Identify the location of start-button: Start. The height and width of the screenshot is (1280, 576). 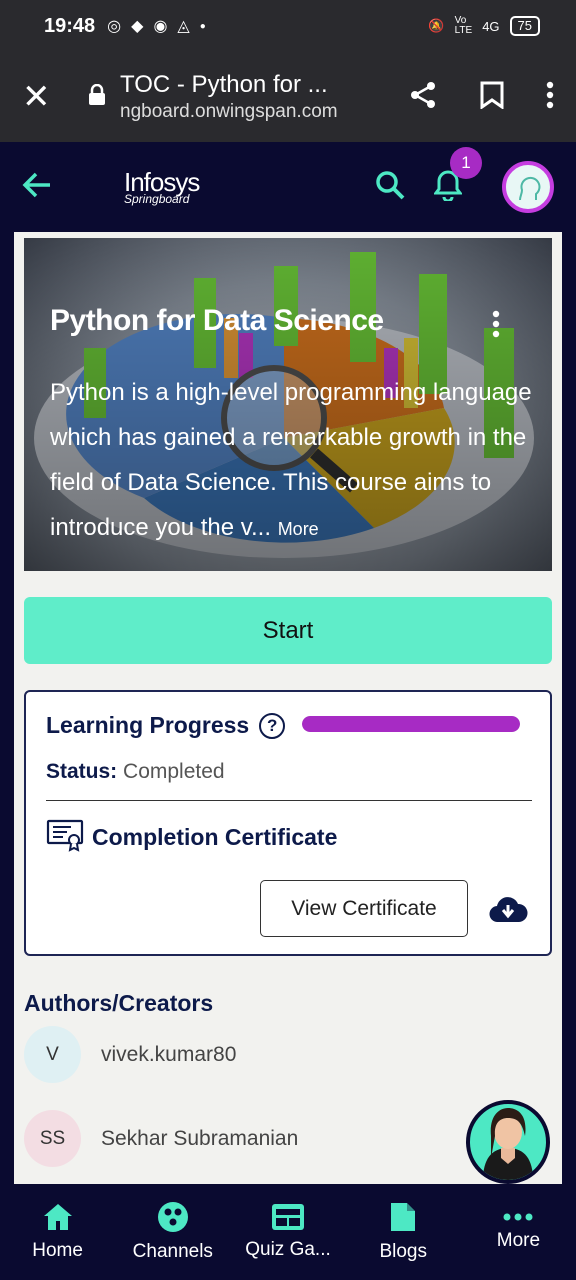
(288, 630).